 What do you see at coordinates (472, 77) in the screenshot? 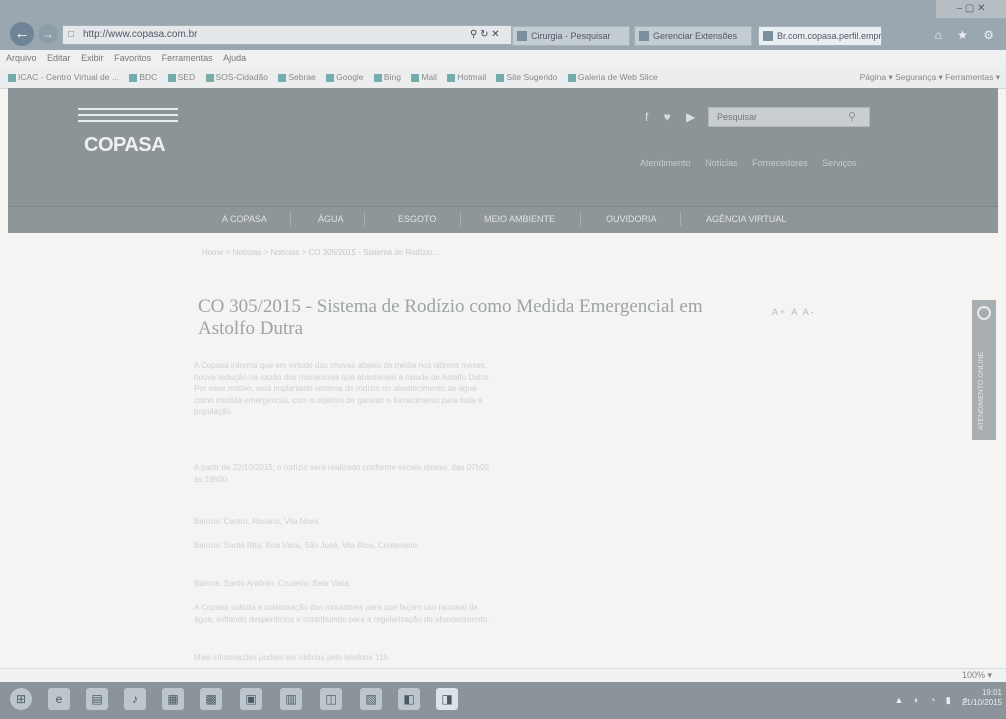
I see `fav-label: Hotmail` at bounding box center [472, 77].